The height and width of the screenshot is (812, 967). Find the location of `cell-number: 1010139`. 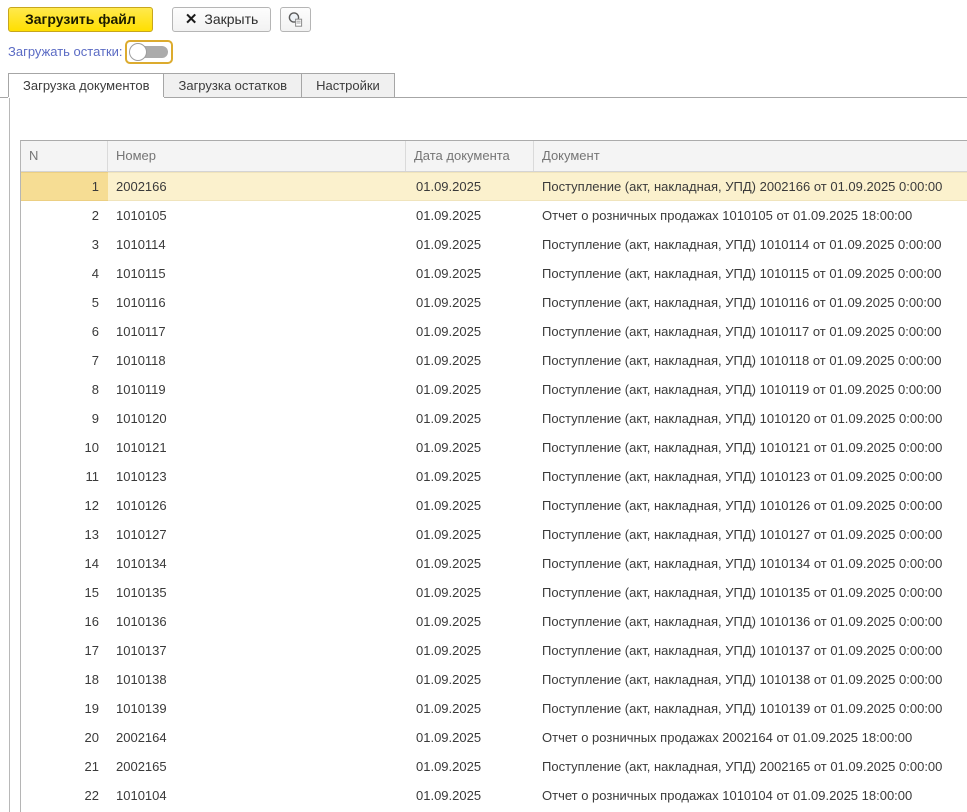

cell-number: 1010139 is located at coordinates (257, 708).